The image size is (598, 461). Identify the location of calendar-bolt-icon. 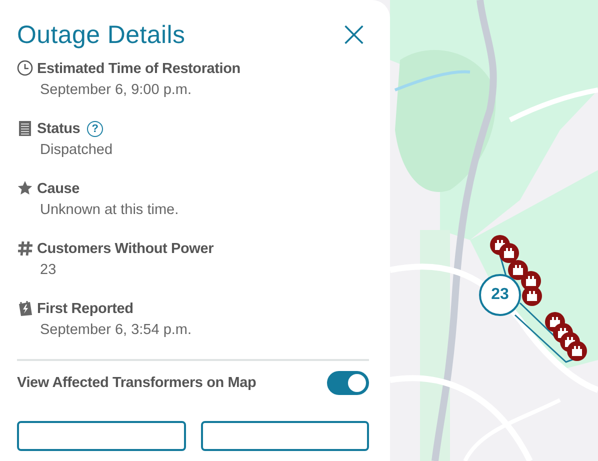
(25, 308).